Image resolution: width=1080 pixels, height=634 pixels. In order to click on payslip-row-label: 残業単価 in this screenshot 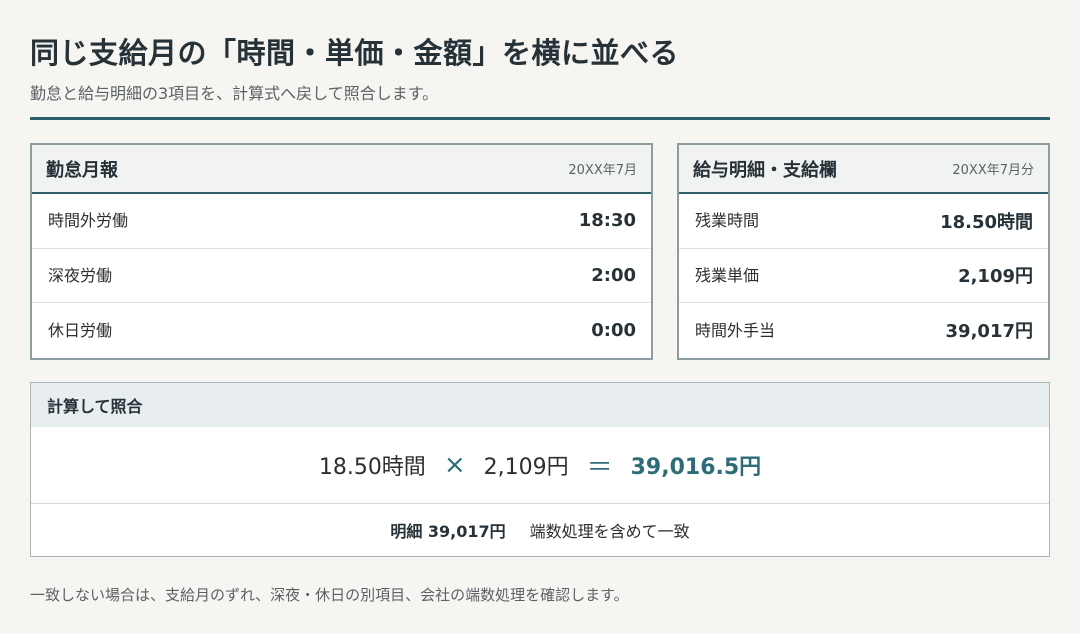, I will do `click(727, 275)`.